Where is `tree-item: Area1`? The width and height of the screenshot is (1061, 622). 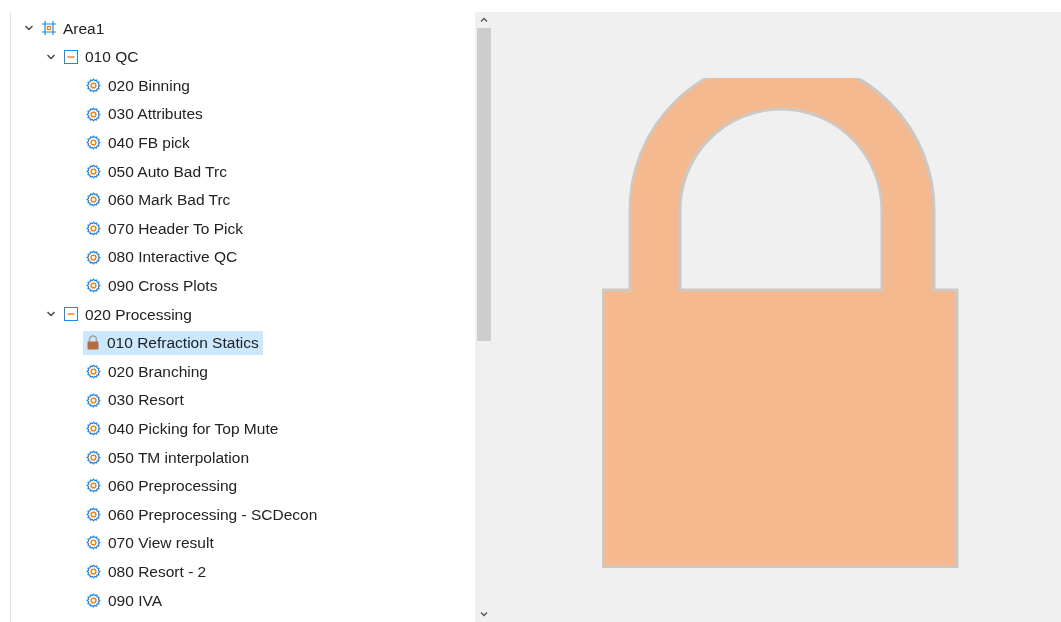
tree-item: Area1 is located at coordinates (74, 28).